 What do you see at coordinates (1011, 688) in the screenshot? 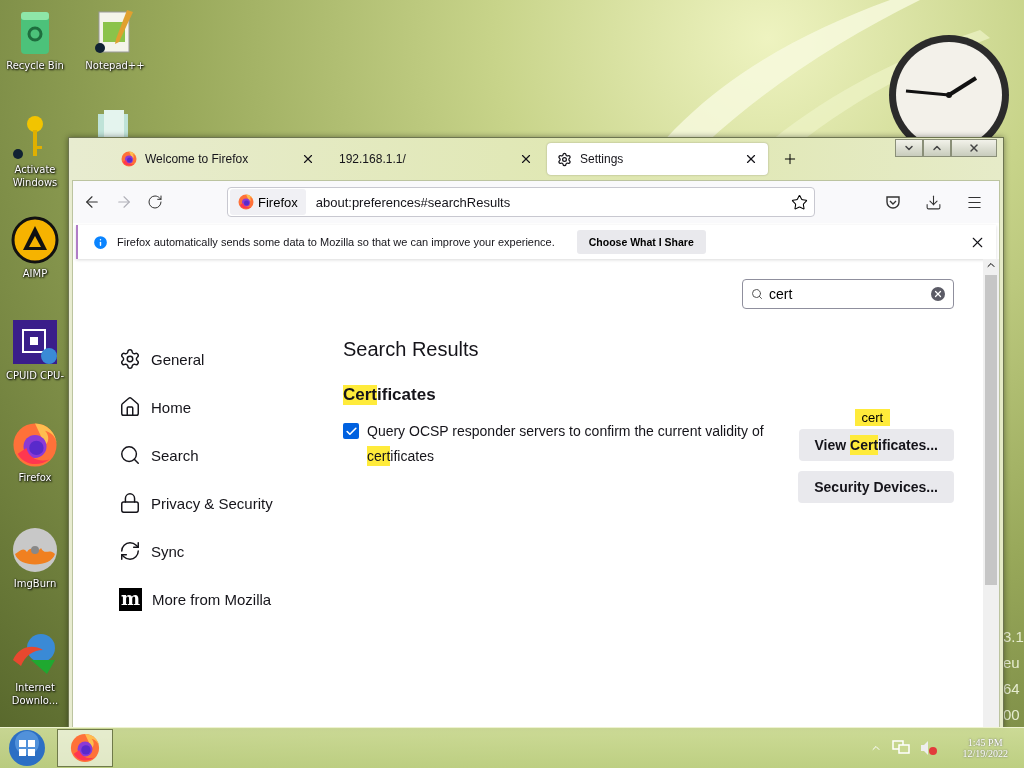
I see `desktop-text: 64` at bounding box center [1011, 688].